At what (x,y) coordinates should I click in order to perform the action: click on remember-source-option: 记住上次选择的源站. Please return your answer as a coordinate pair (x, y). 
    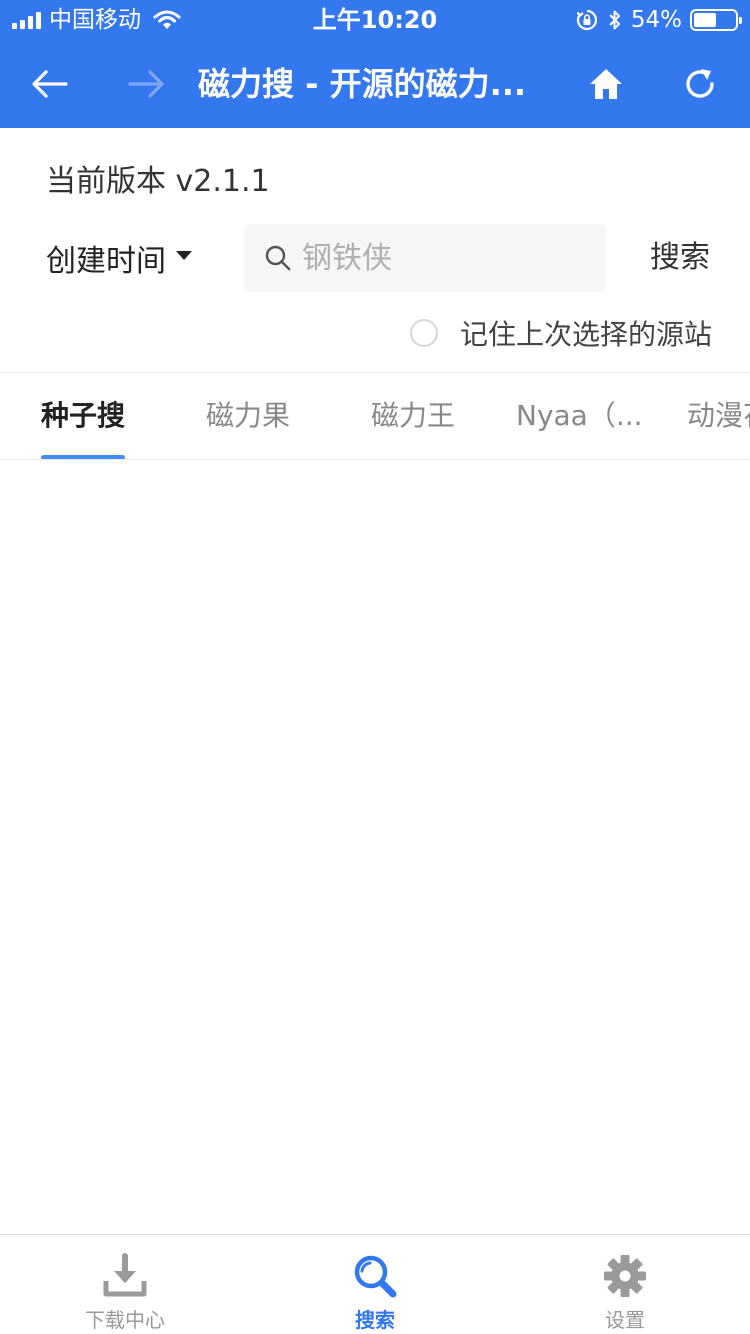
    Looking at the image, I should click on (561, 333).